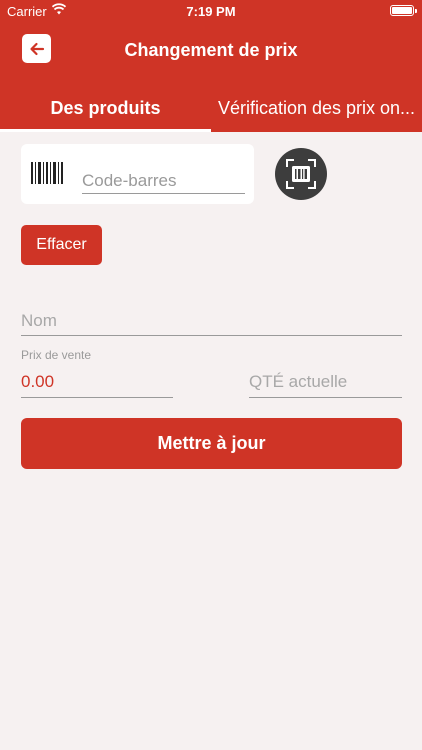 This screenshot has width=422, height=750. I want to click on price-field, so click(97, 382).